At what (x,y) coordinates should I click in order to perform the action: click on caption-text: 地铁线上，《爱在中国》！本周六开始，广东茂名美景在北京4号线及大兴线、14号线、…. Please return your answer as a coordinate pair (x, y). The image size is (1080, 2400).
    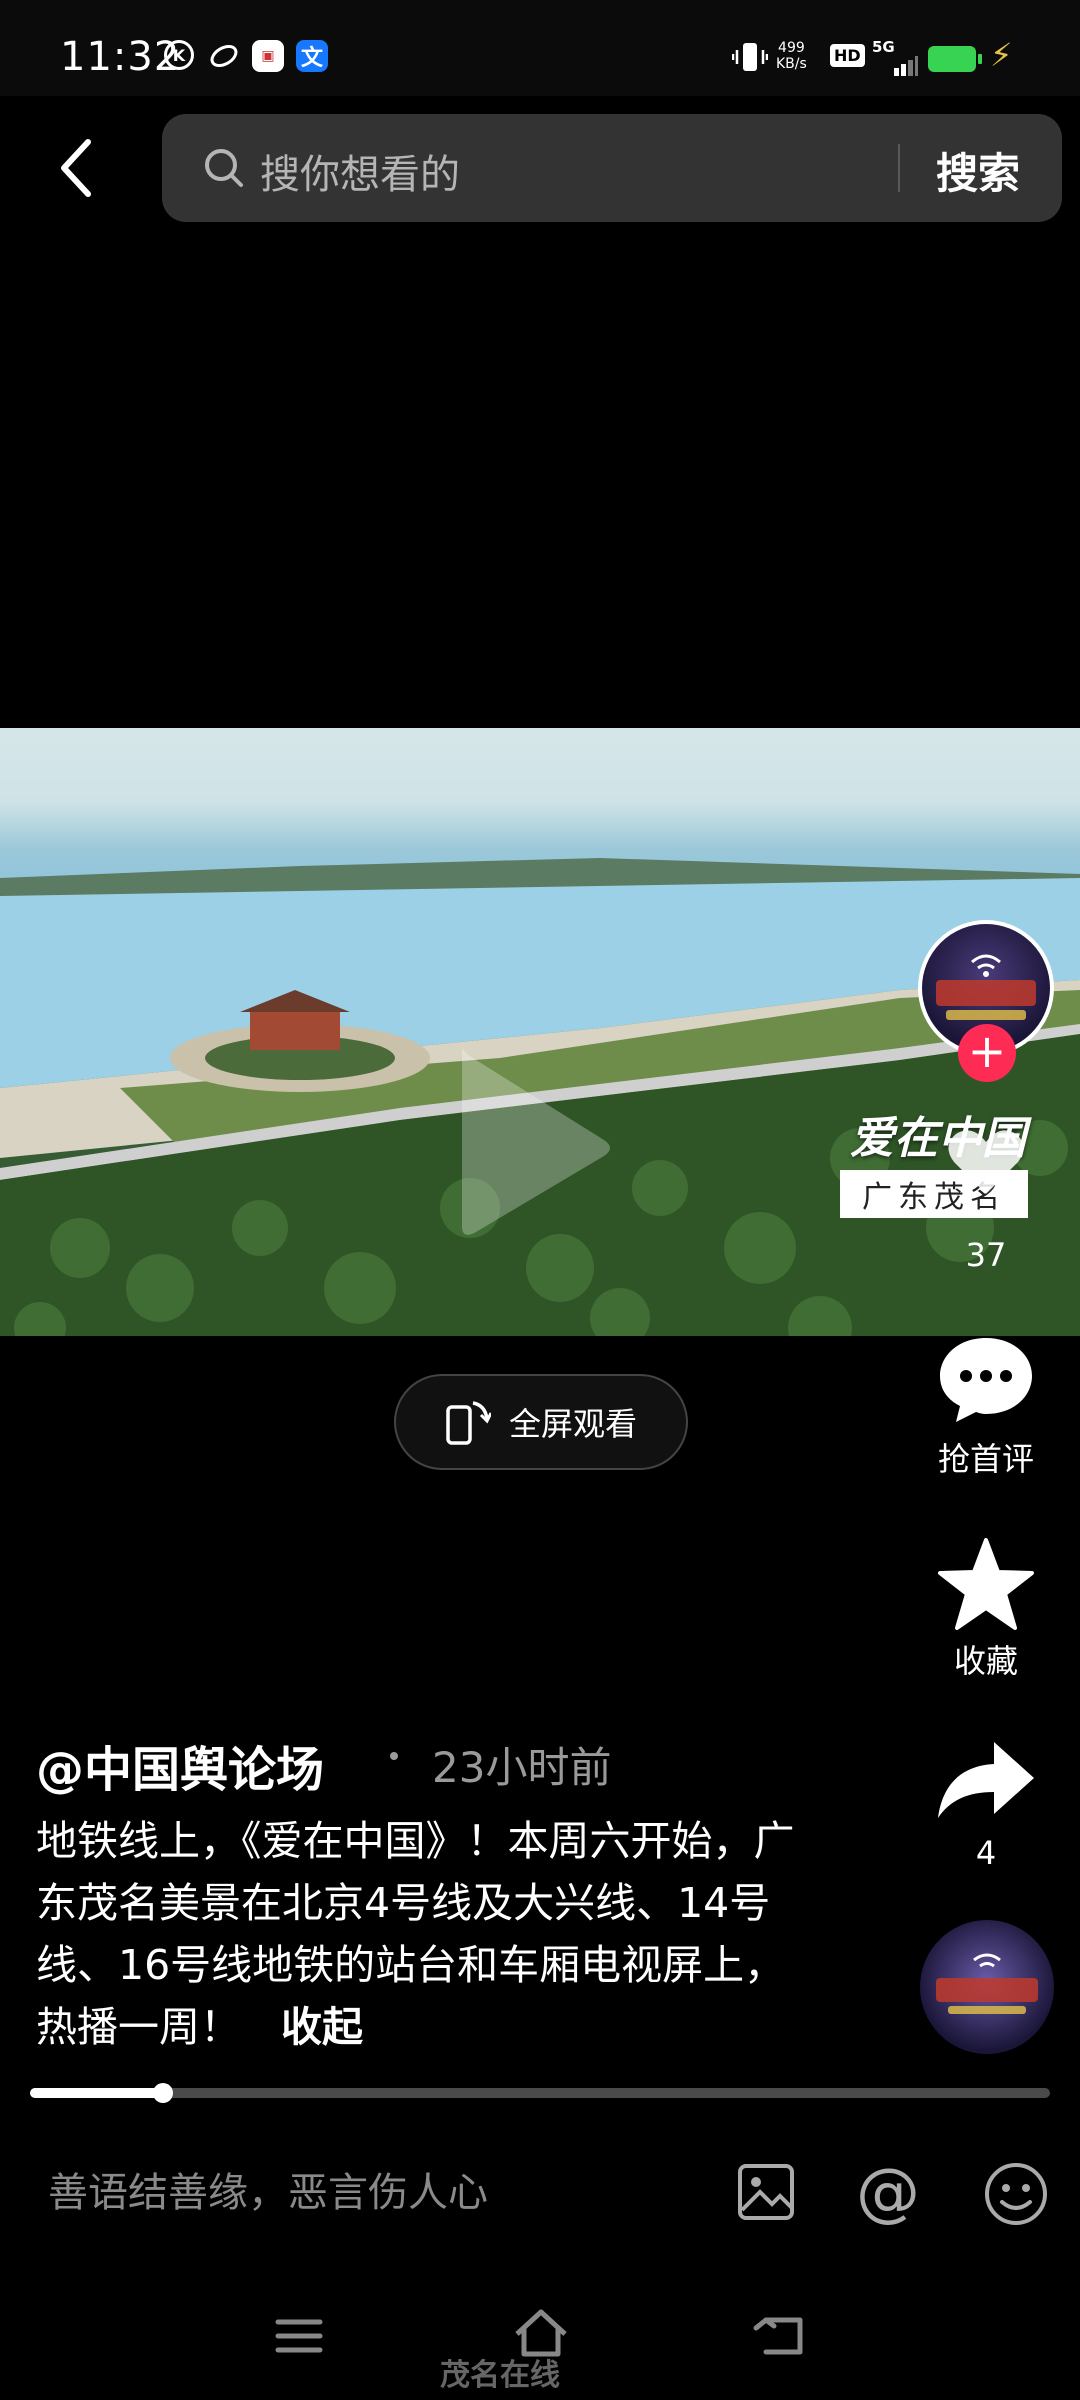
    Looking at the image, I should click on (415, 1934).